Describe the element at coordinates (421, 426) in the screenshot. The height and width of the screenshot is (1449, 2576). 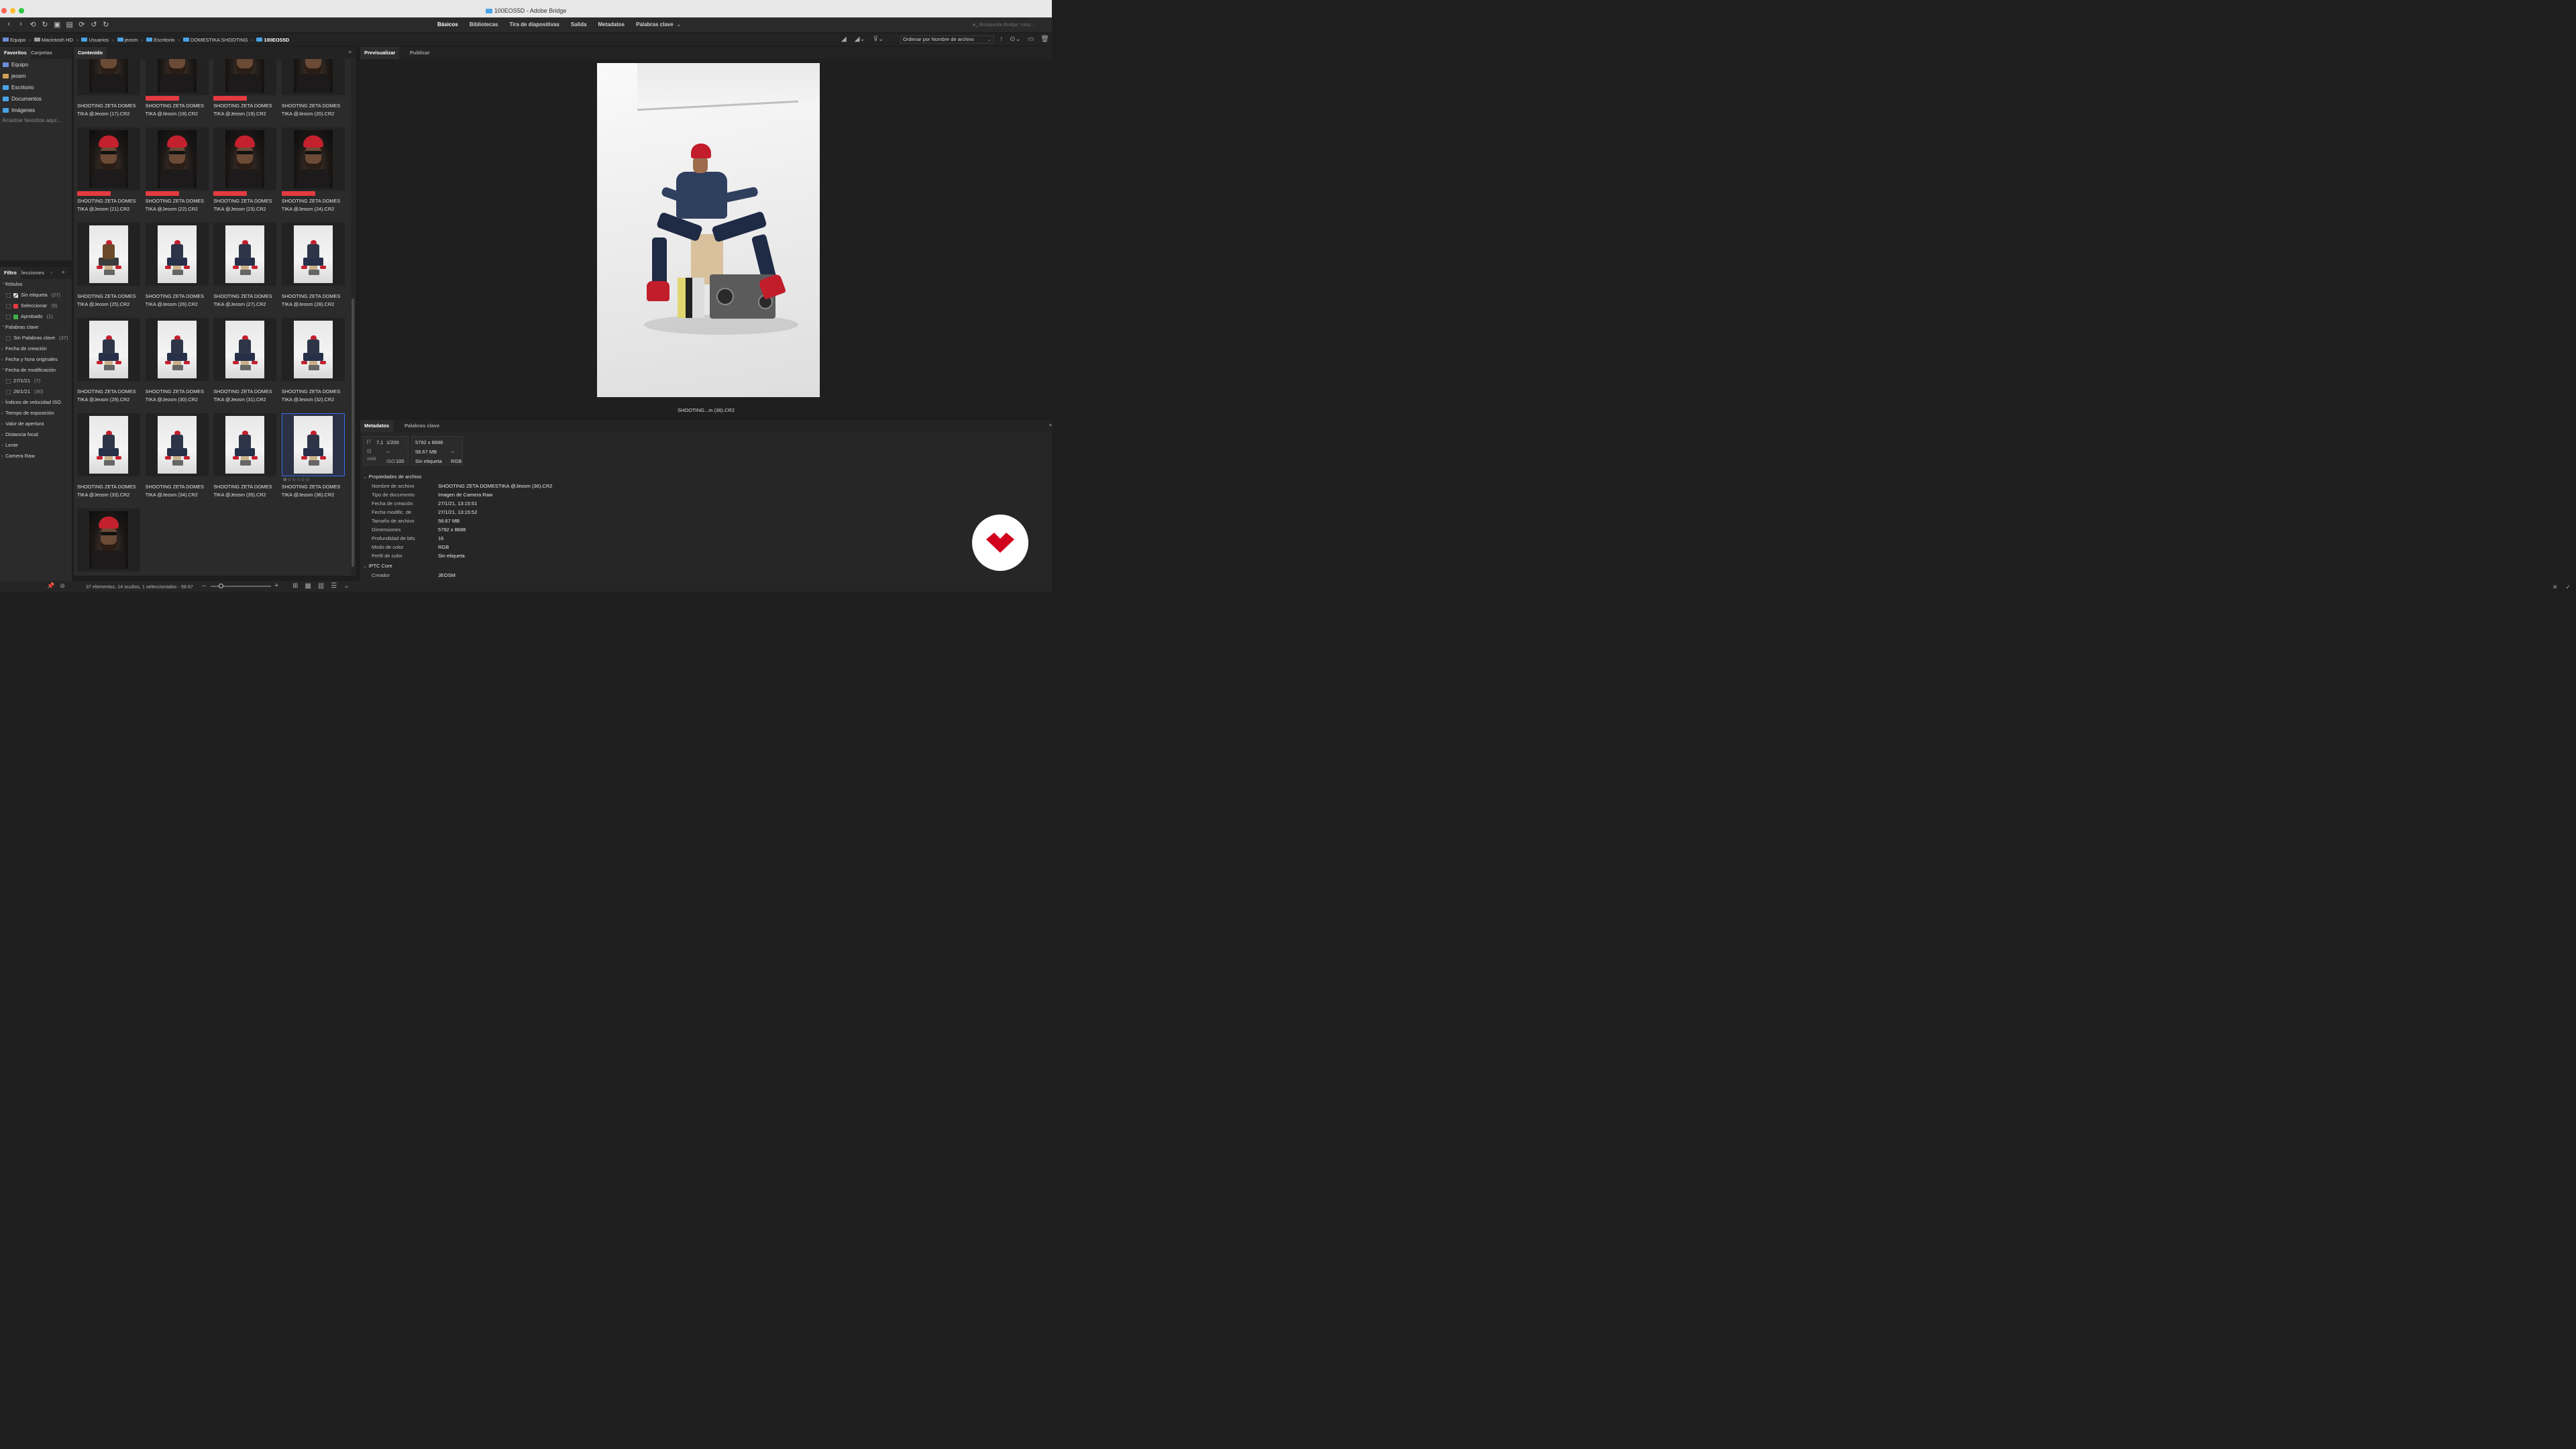
I see `tab-keywords: Palabras clave` at that location.